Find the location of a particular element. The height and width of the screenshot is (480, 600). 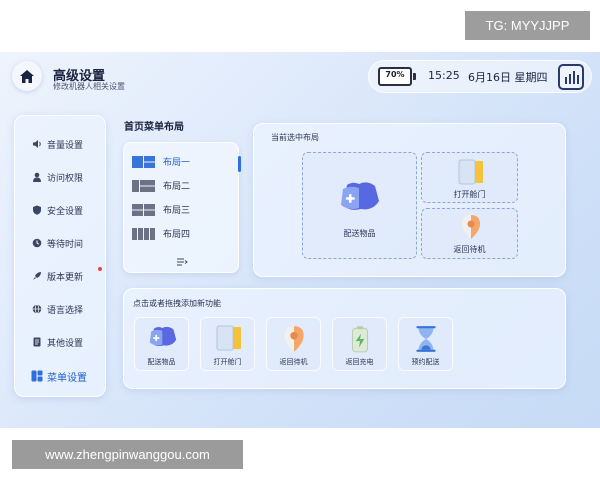

sidebar-item-label: 版本更新 is located at coordinates (65, 278).